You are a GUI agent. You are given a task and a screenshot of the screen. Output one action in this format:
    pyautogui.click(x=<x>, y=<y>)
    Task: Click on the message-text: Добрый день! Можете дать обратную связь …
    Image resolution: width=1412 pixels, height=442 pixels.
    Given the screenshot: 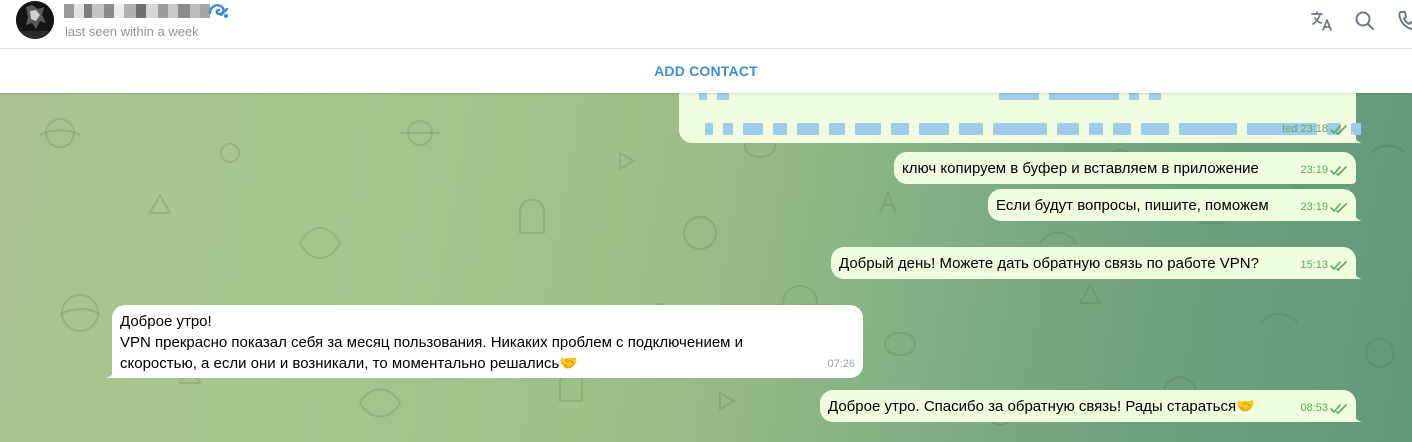 What is the action you would take?
    pyautogui.click(x=1049, y=263)
    